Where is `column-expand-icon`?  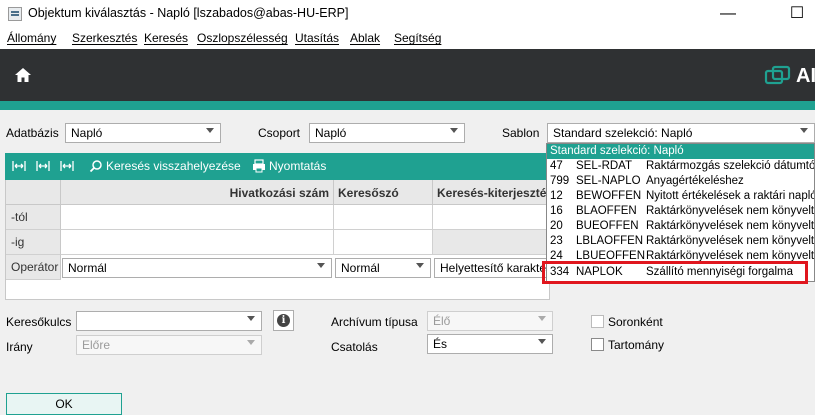 column-expand-icon is located at coordinates (43, 166).